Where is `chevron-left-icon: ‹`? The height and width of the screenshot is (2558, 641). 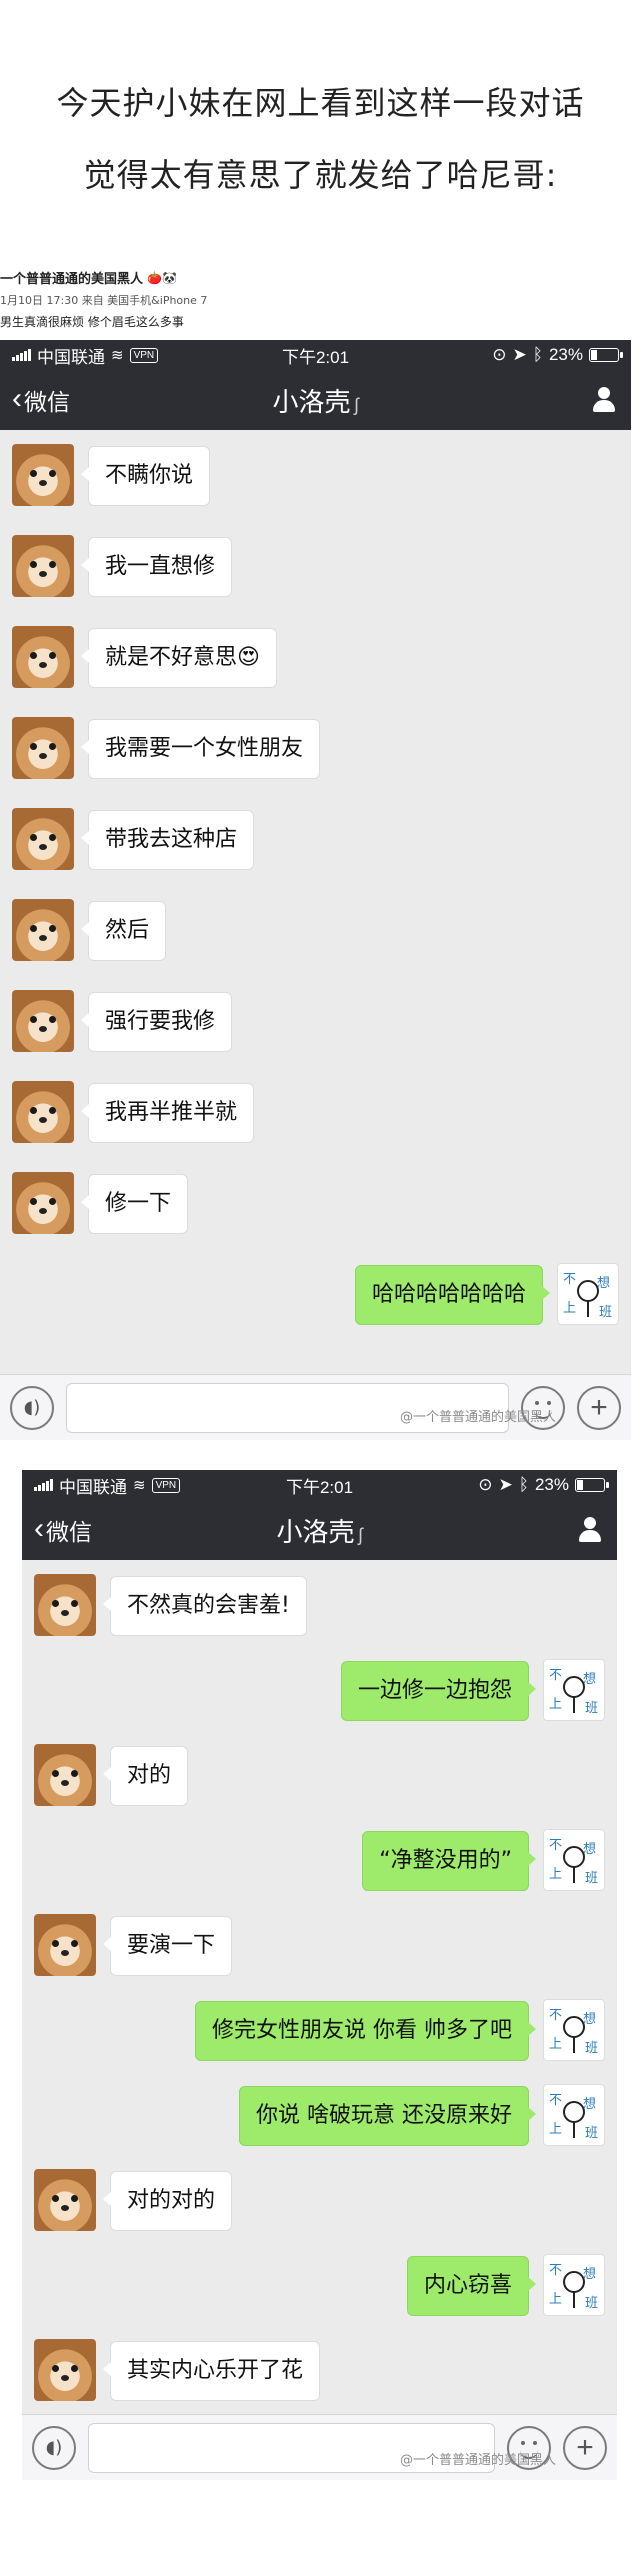 chevron-left-icon: ‹ is located at coordinates (17, 398).